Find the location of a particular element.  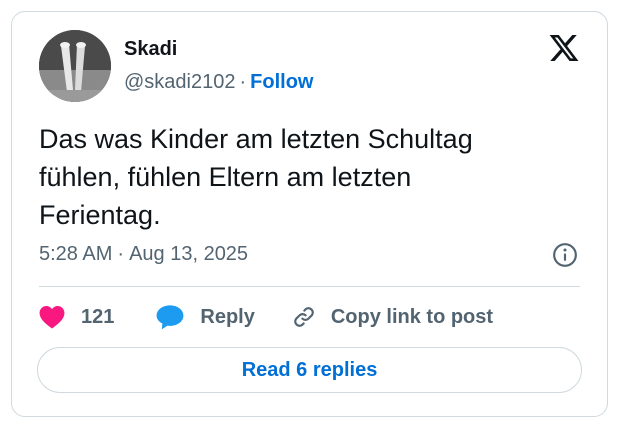

author-handle: @skadi2102 is located at coordinates (179, 82).